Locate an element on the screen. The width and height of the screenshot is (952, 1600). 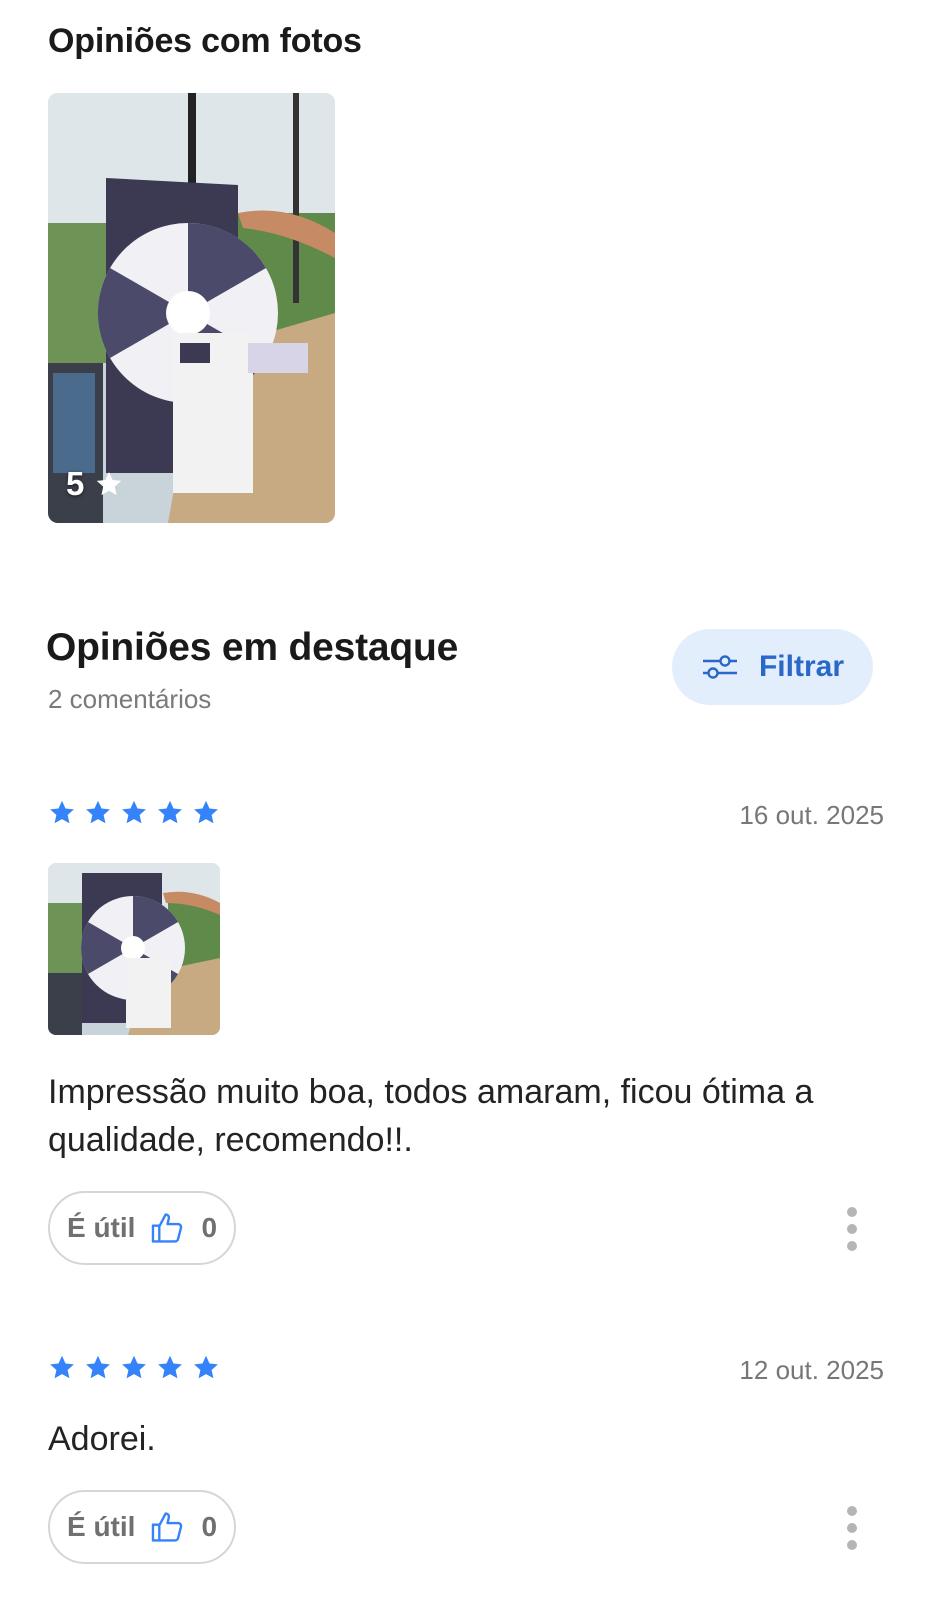
filter-label: Filtrar is located at coordinates (801, 666).